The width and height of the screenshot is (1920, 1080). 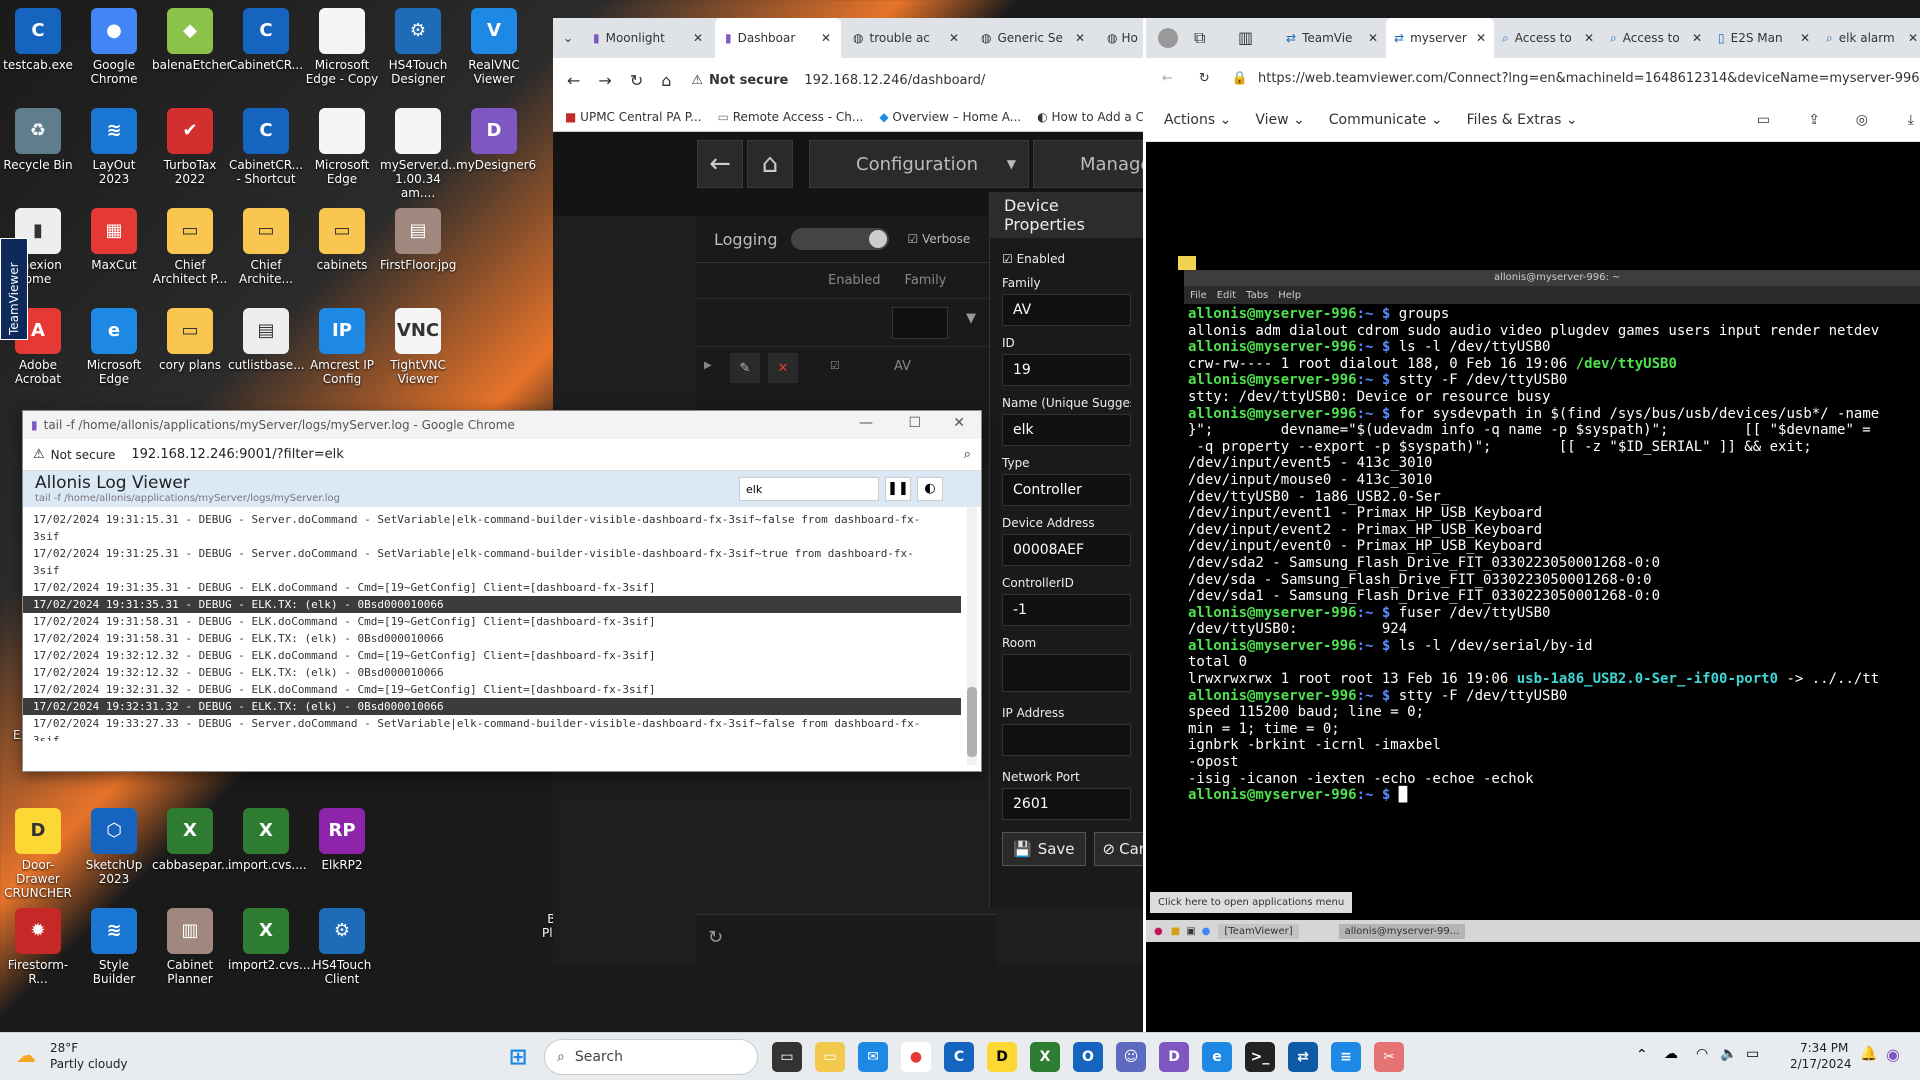 I want to click on snipping-icon: ✂, so click(x=1389, y=1057).